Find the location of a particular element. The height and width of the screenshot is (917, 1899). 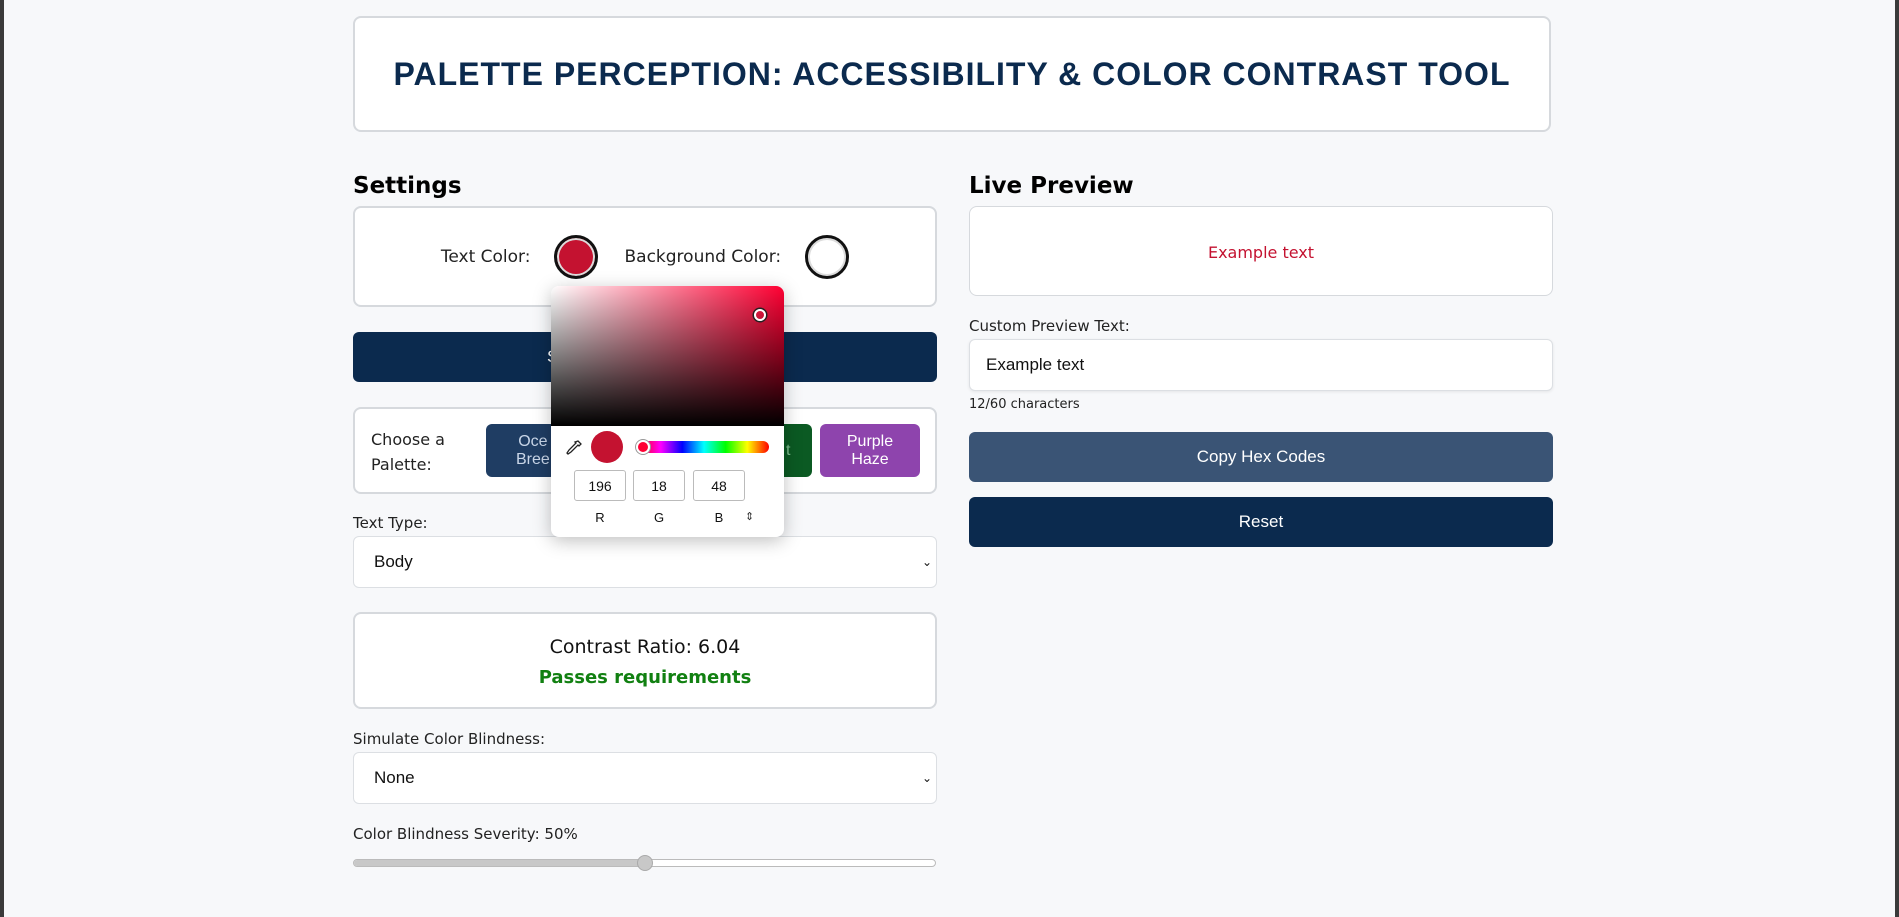

red-input: 196 is located at coordinates (600, 485).